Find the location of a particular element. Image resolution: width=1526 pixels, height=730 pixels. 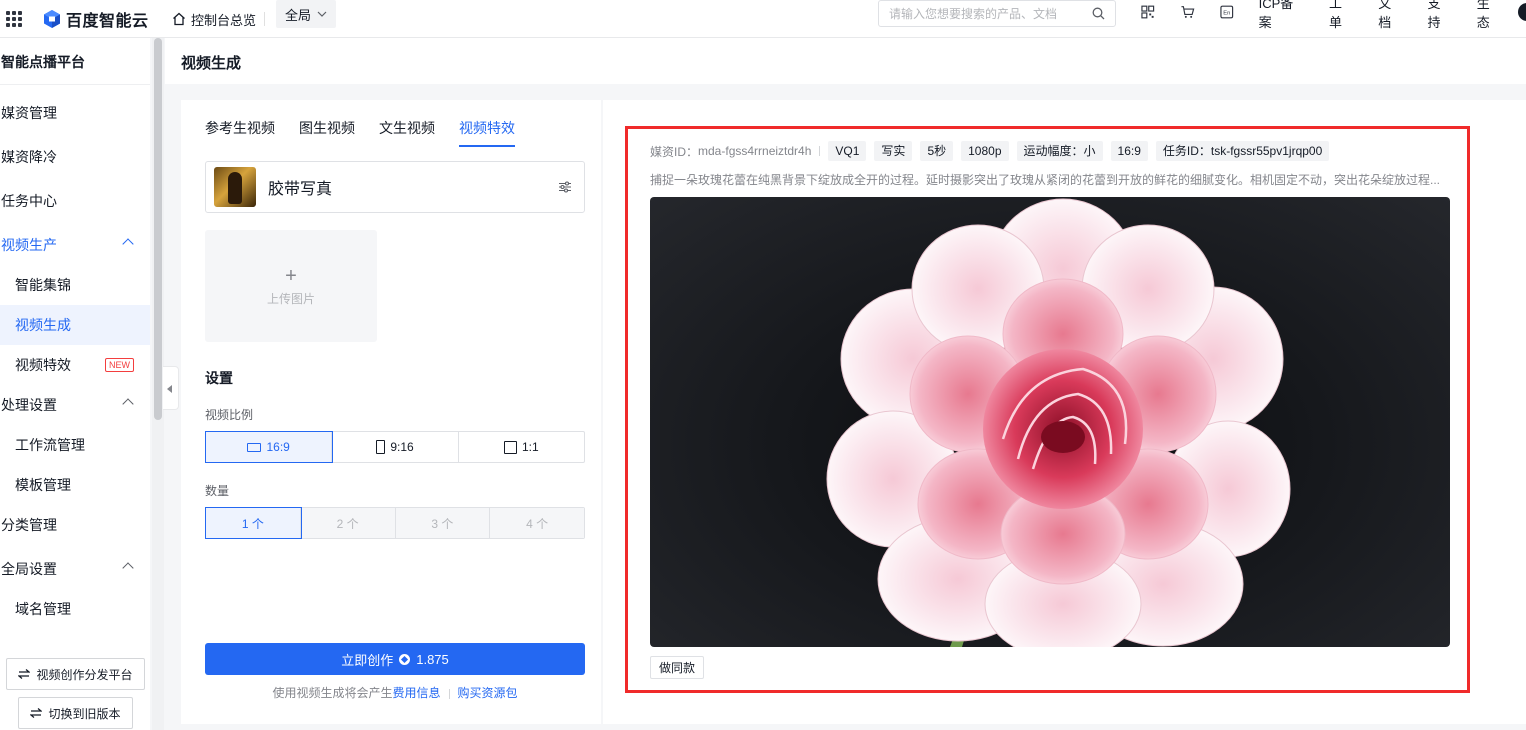

global-search is located at coordinates (997, 13).